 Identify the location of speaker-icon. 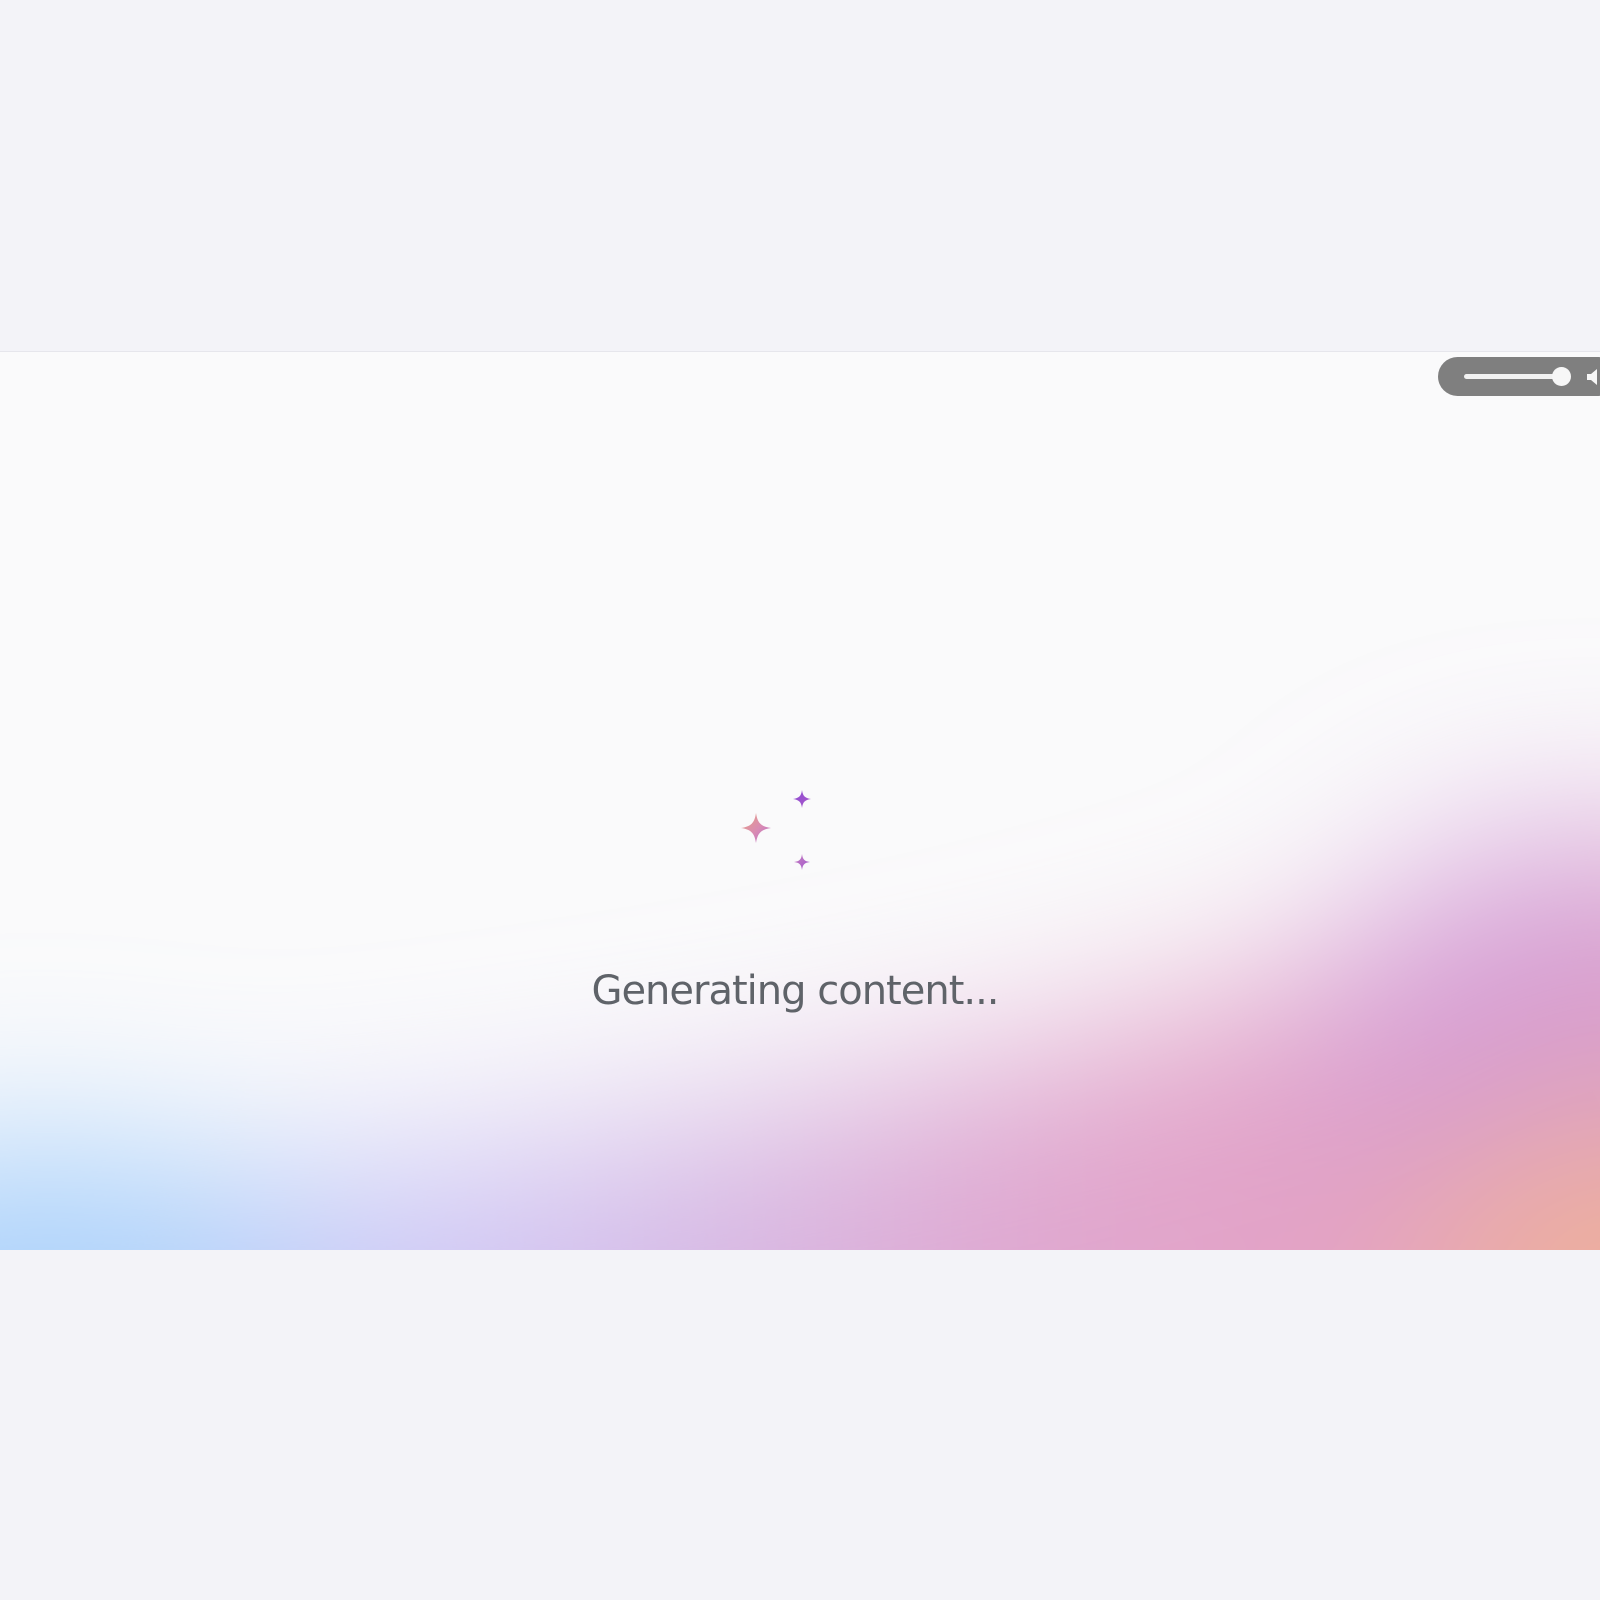
(1593, 377).